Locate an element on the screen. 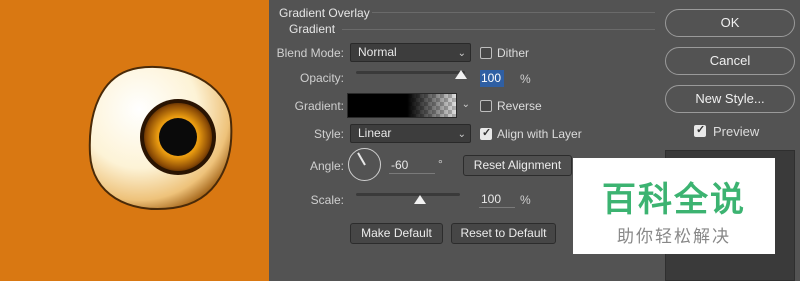  angle-input: -60 is located at coordinates (412, 165).